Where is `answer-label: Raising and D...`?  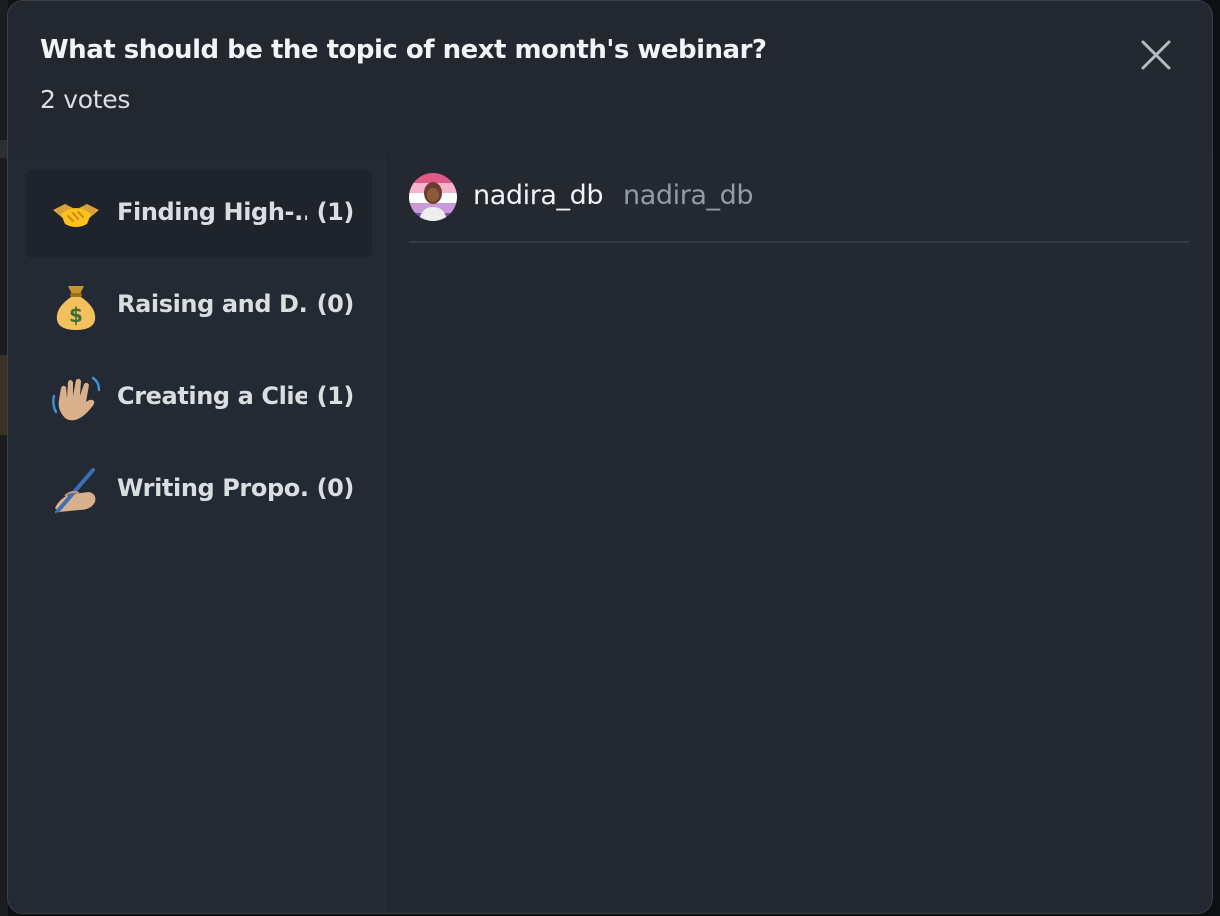
answer-label: Raising and D... is located at coordinates (212, 304).